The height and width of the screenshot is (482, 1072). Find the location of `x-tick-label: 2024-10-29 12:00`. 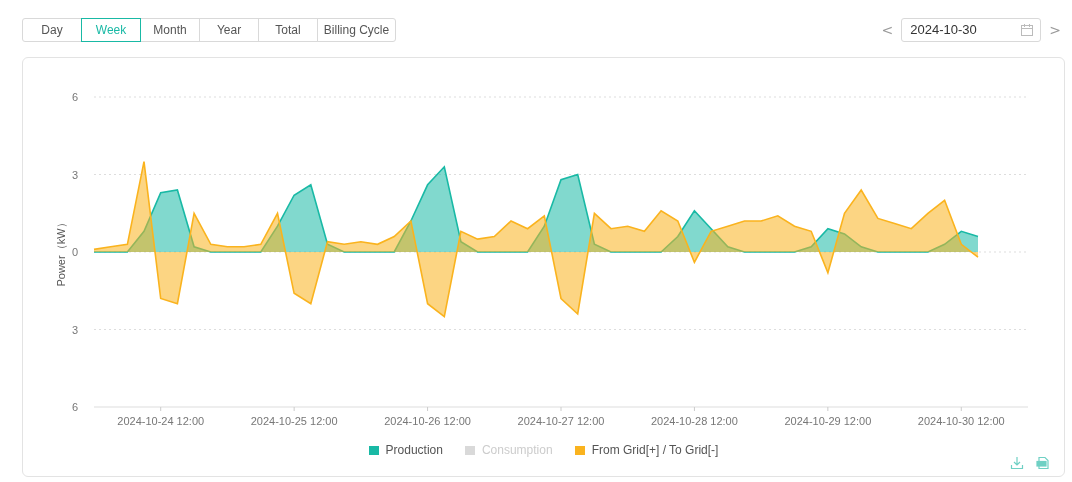

x-tick-label: 2024-10-29 12:00 is located at coordinates (828, 421).